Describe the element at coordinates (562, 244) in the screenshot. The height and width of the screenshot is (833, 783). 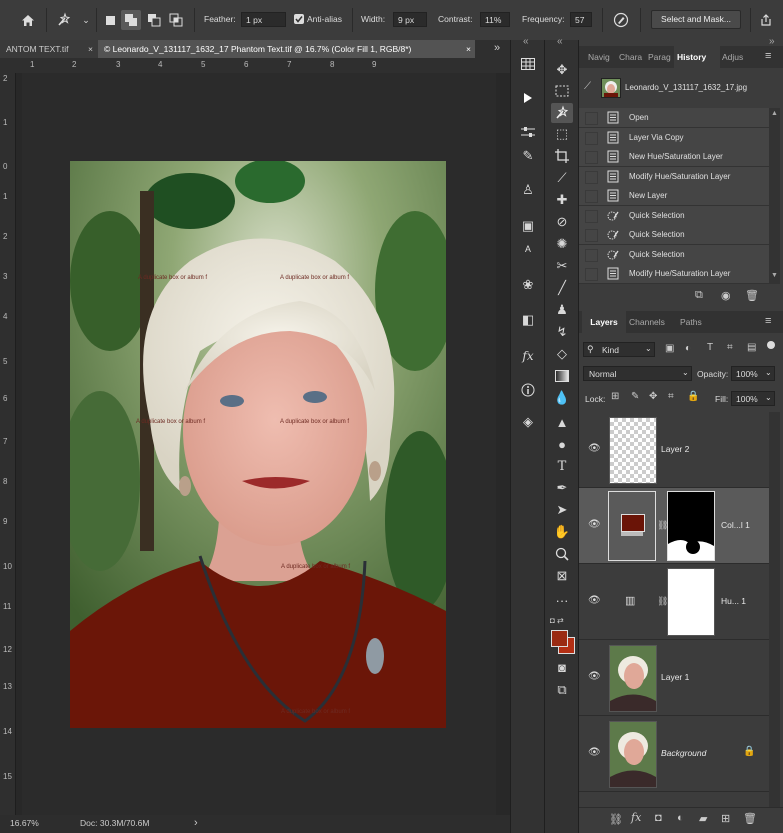
I see `patch-tool-icon: ✺` at that location.